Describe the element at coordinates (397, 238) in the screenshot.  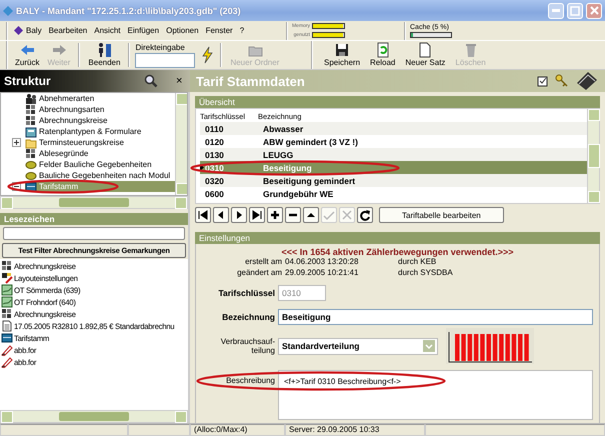
I see `settings-header: Einstellungen` at that location.